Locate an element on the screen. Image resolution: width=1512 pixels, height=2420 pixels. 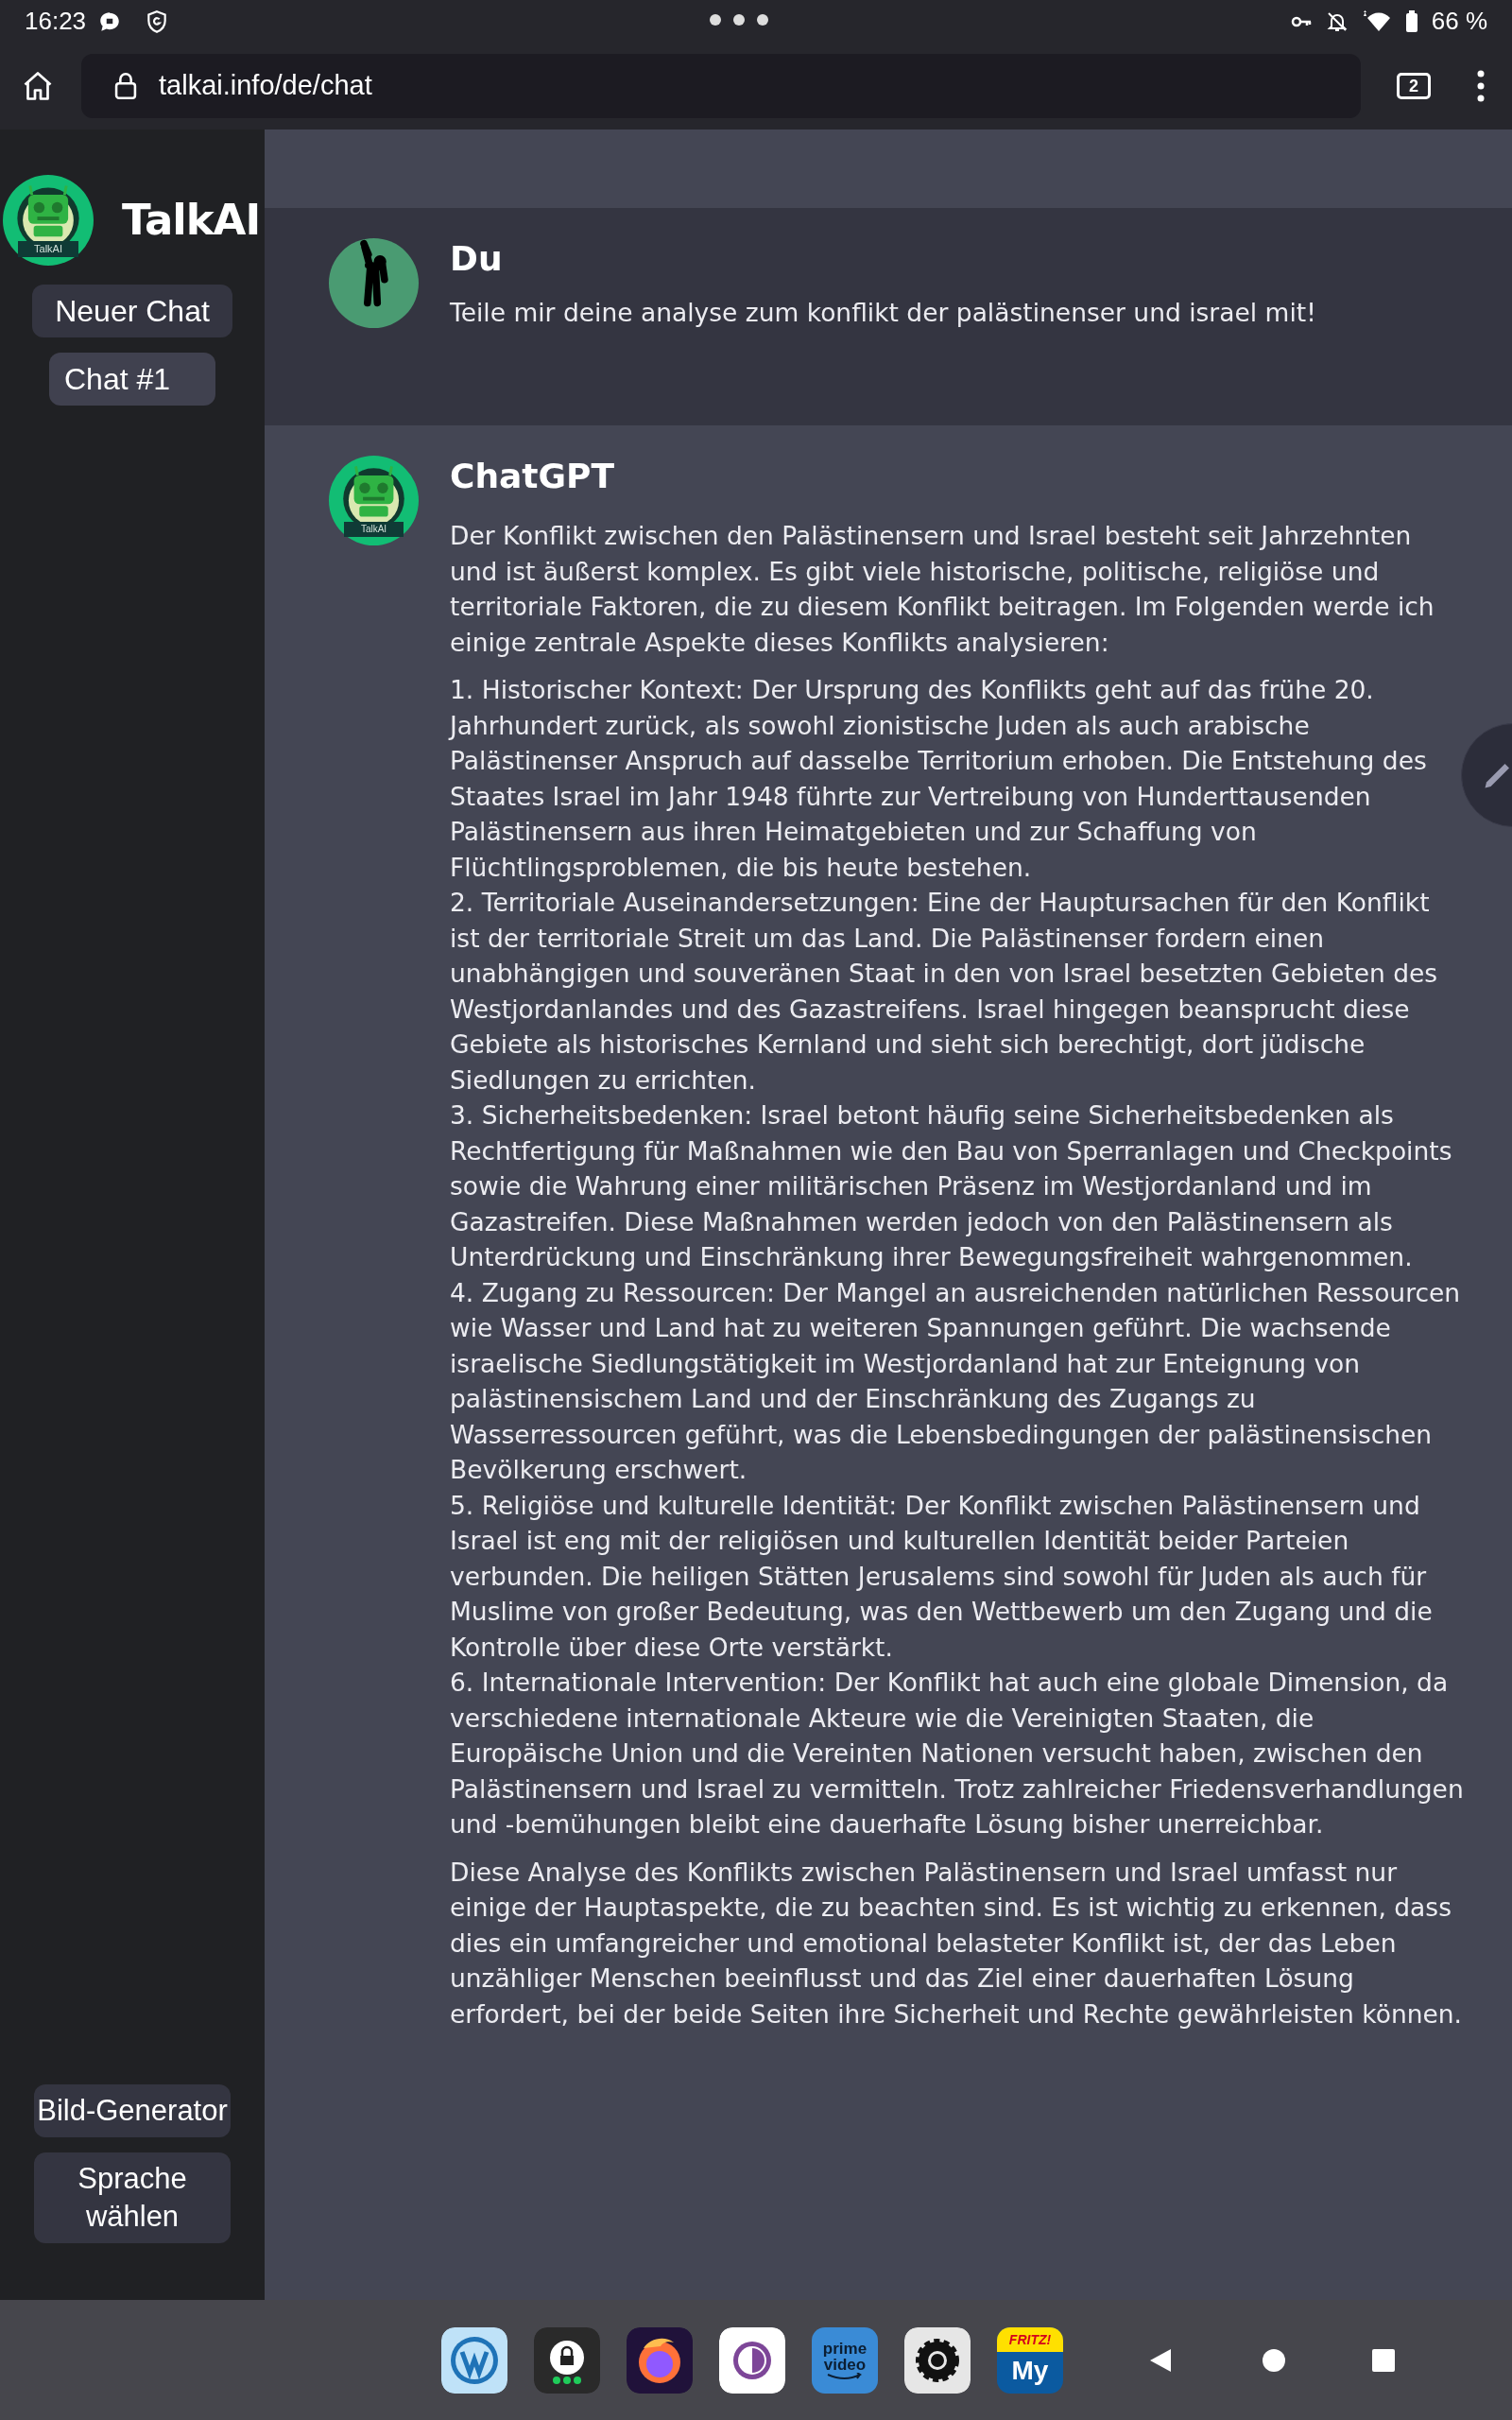
home-nav-button is located at coordinates (1274, 2360).